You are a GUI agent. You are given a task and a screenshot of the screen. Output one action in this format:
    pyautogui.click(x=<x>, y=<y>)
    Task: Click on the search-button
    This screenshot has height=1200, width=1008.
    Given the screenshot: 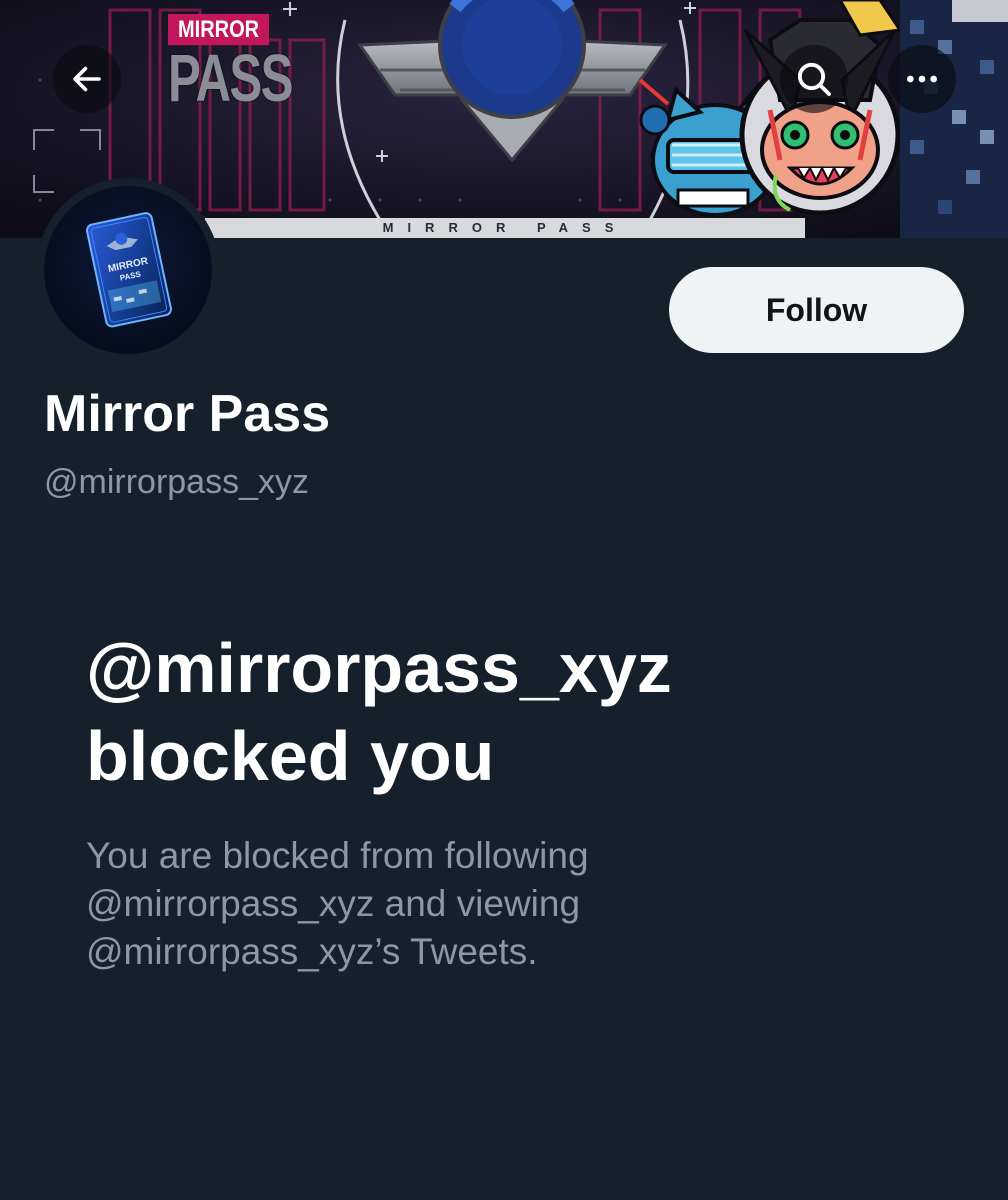 What is the action you would take?
    pyautogui.click(x=814, y=79)
    